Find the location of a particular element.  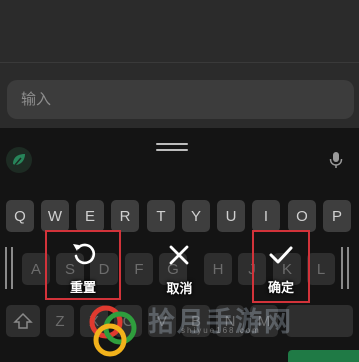

leaf-logo-icon is located at coordinates (19, 160).